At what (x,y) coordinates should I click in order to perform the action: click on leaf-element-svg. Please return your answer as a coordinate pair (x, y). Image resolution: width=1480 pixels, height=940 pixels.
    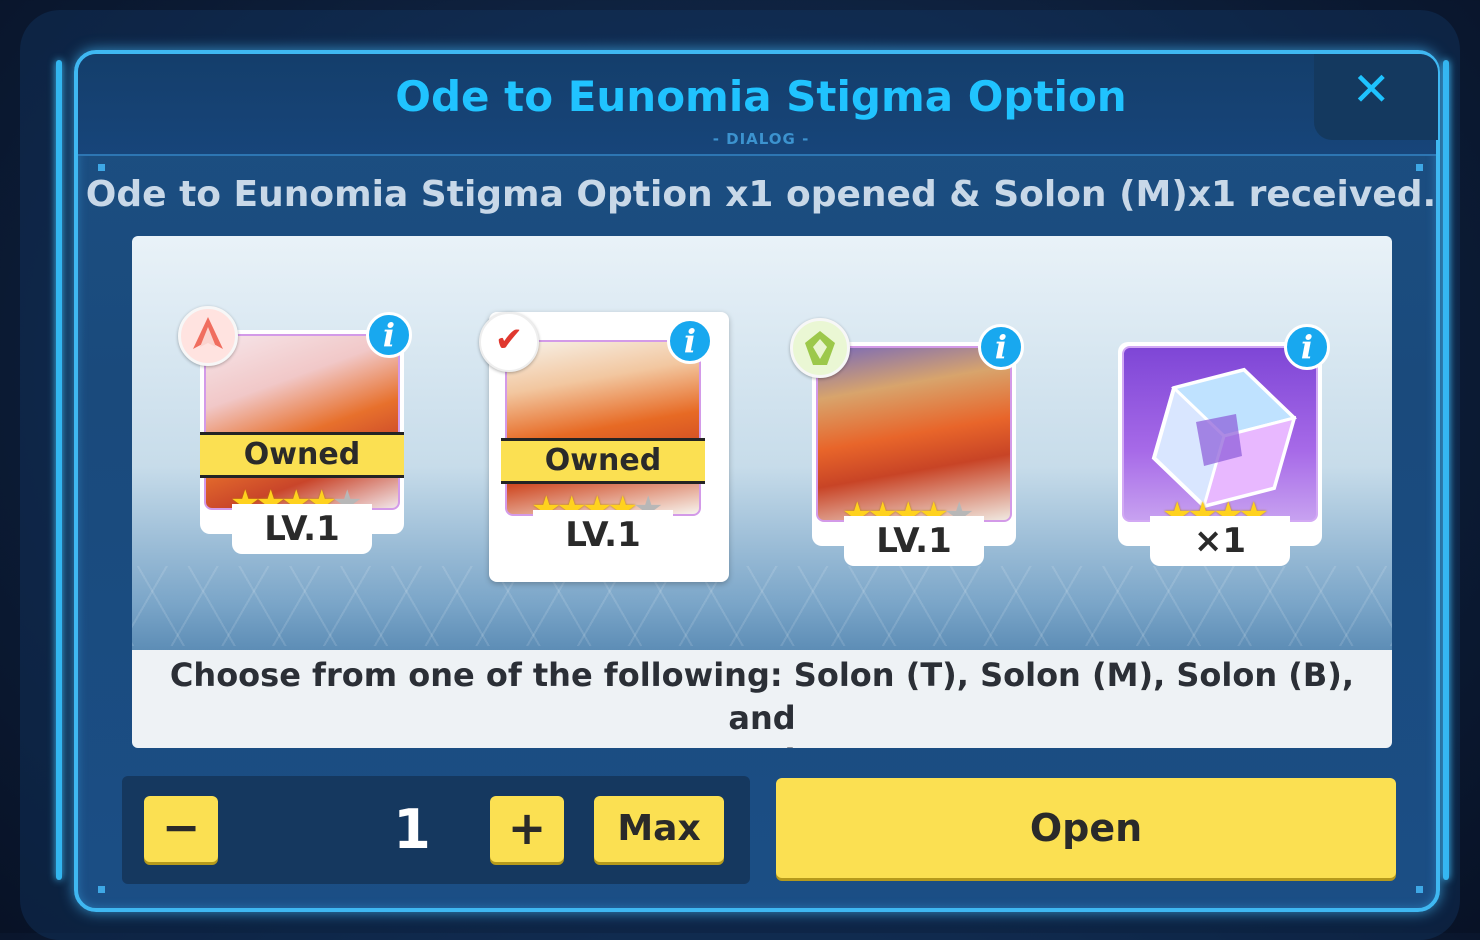
    Looking at the image, I should click on (820, 348).